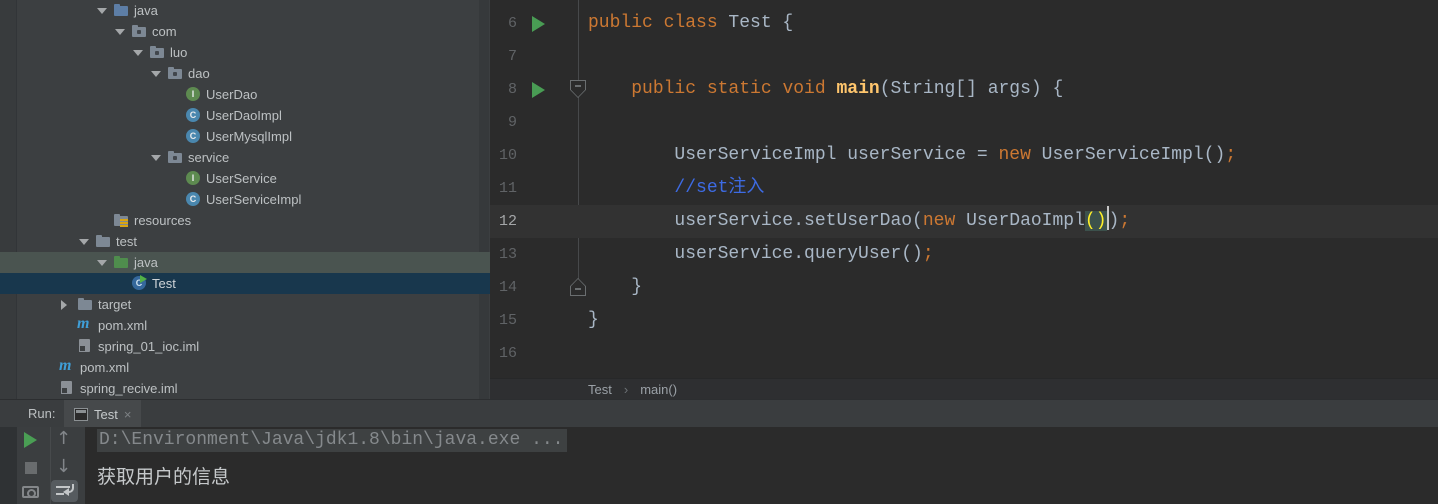 This screenshot has height=504, width=1438. I want to click on tree-item-label: pom.xml, so click(105, 367).